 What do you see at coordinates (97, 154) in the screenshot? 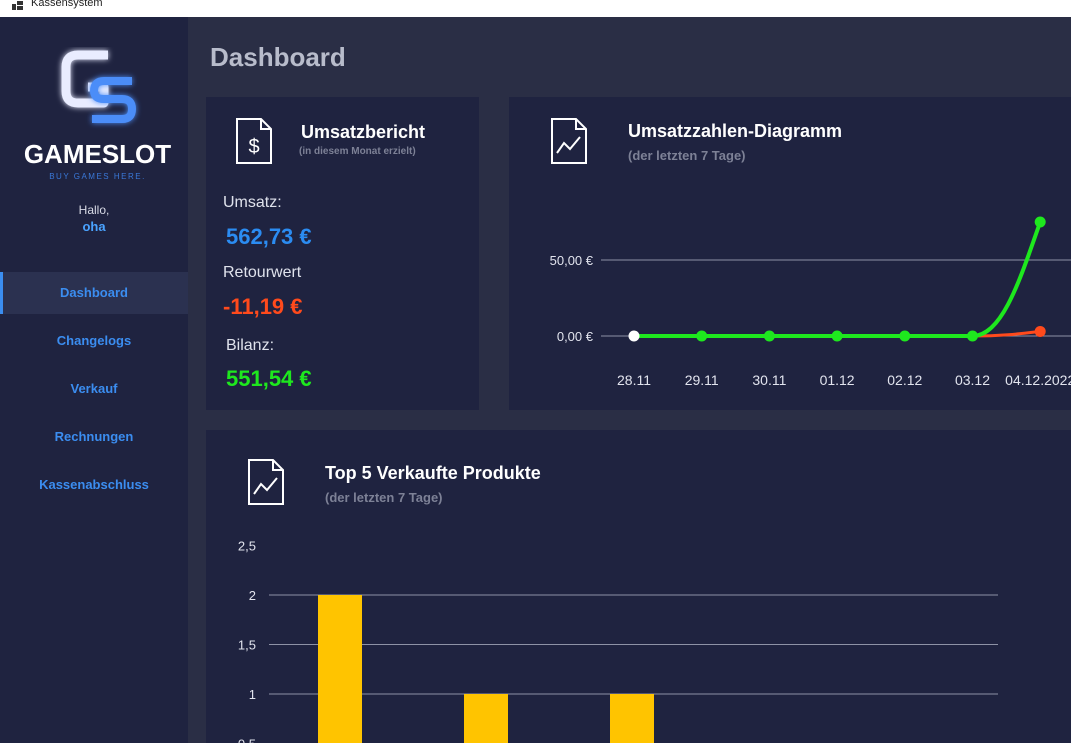
I see `logo-brand-text: GAMESLOT` at bounding box center [97, 154].